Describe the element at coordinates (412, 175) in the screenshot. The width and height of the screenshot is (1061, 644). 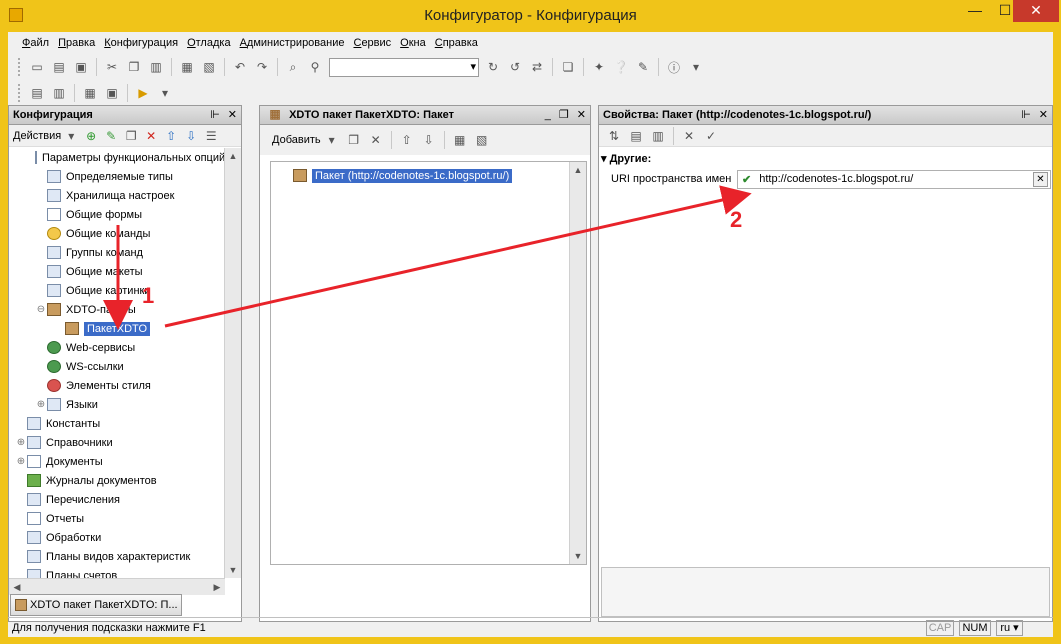
I see `package-item-label: Пакет (http://codenotes-1c.blogspot.ru/)` at that location.